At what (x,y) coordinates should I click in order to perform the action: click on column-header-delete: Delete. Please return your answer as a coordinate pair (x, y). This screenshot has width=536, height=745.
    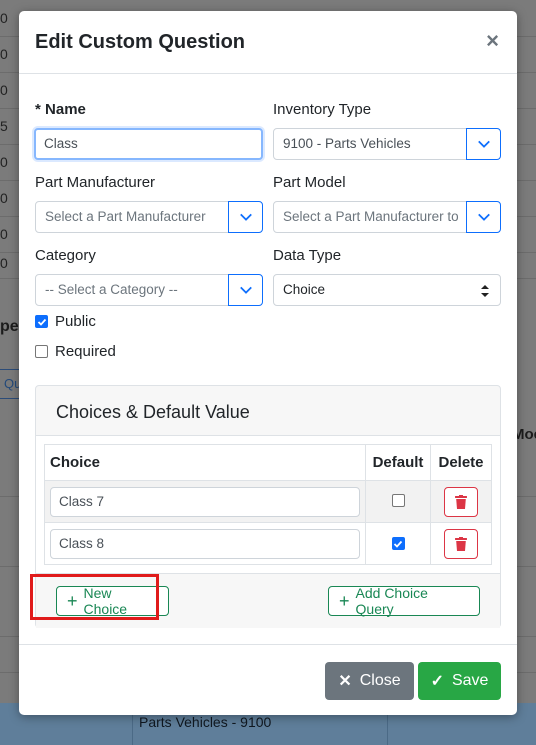
    Looking at the image, I should click on (461, 462).